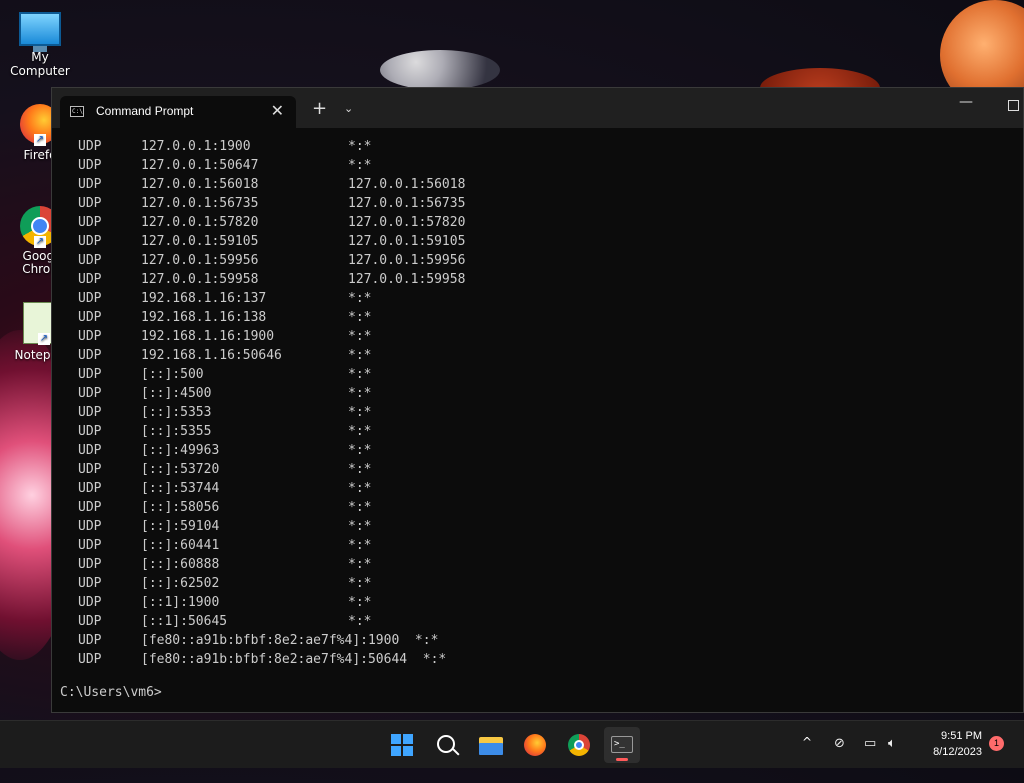  What do you see at coordinates (537, 374) in the screenshot?
I see `terminal-row: UDP [::]:500 *:*` at bounding box center [537, 374].